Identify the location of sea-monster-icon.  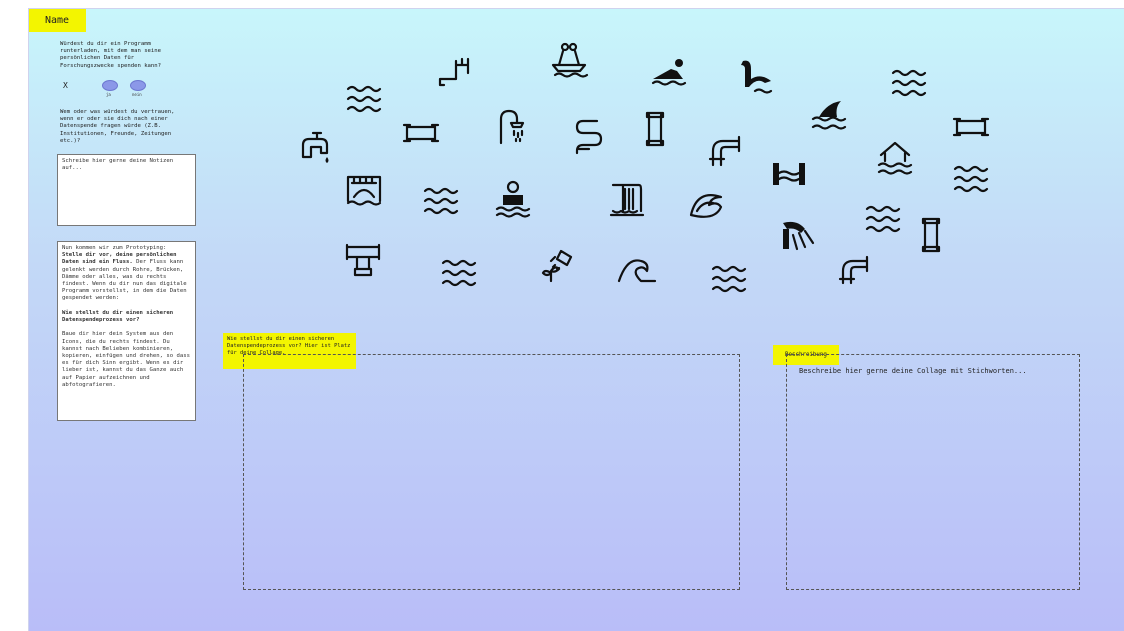
(757, 75).